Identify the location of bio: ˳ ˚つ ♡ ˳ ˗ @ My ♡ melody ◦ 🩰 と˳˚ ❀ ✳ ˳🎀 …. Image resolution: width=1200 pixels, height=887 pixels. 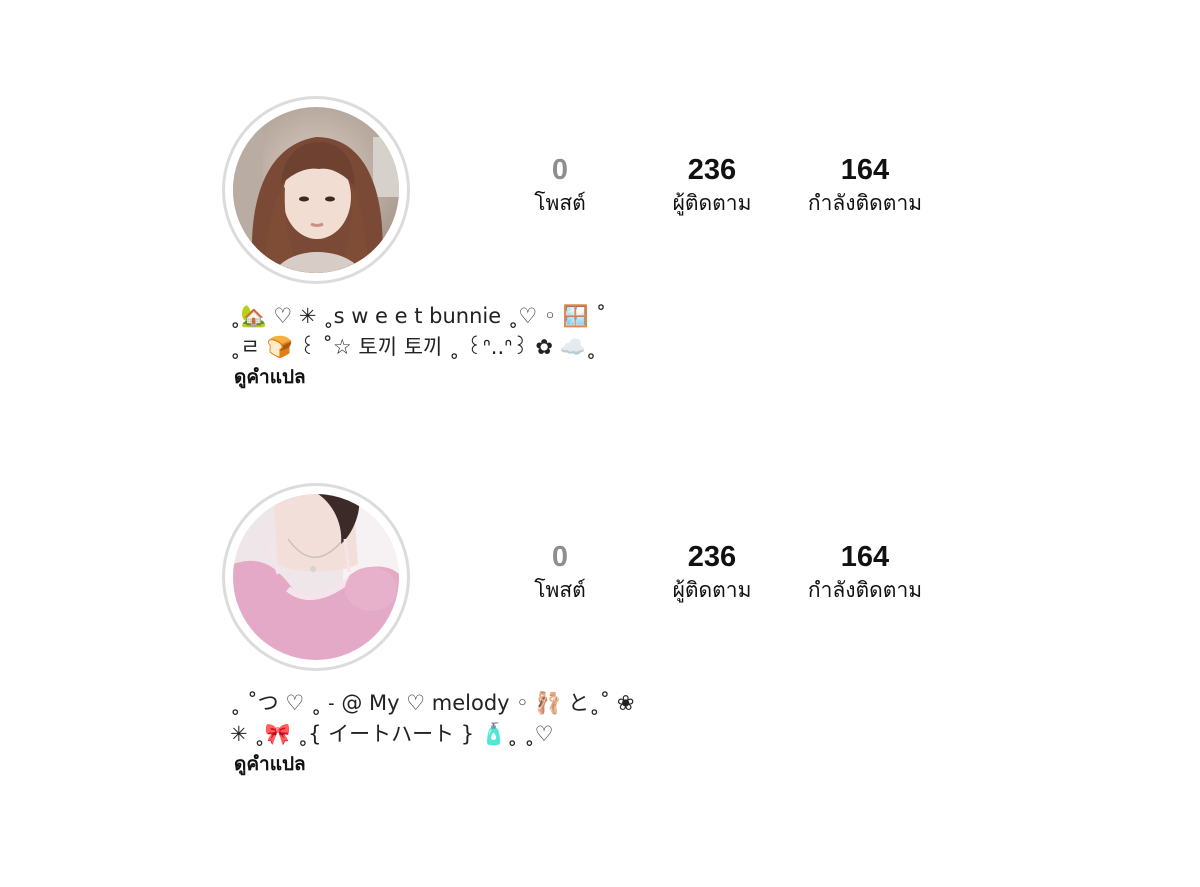
(510, 733).